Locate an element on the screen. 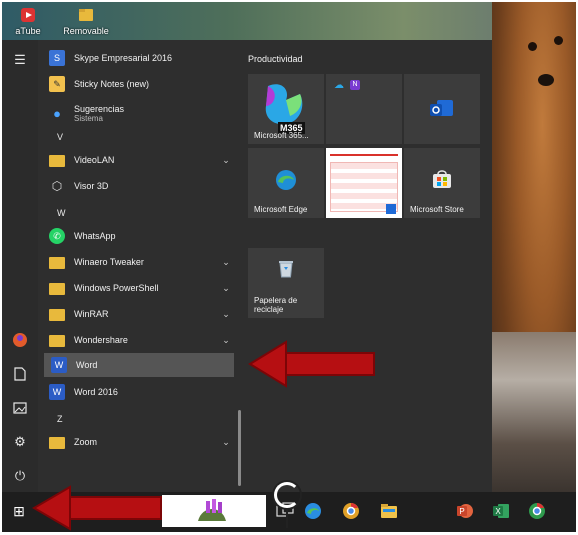 Image resolution: width=578 pixels, height=535 pixels. taskbar-powerpoint-icon: P is located at coordinates (465, 511).